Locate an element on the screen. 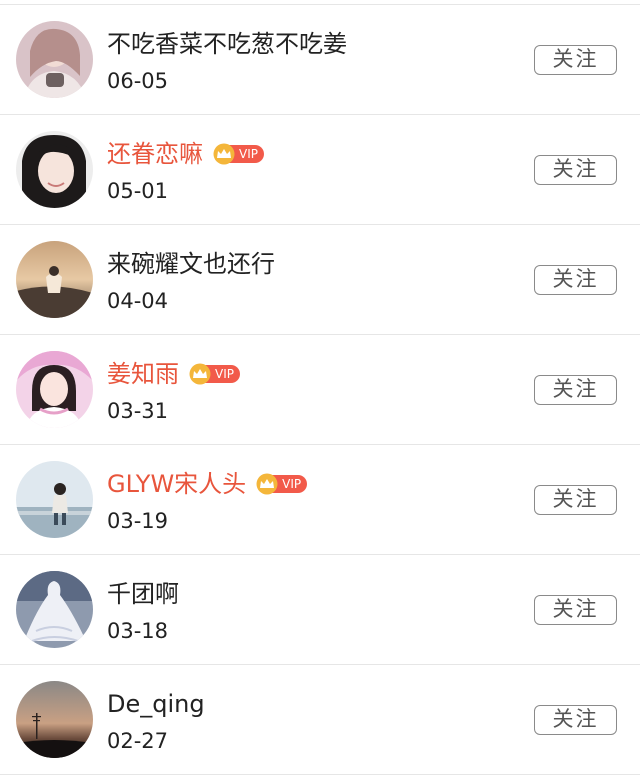 The width and height of the screenshot is (640, 775). follow-date: 05-01 is located at coordinates (138, 191).